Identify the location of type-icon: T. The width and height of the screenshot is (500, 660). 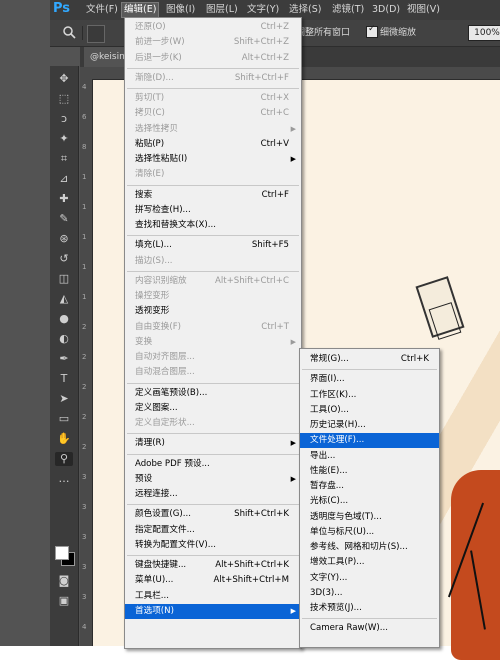
(64, 379).